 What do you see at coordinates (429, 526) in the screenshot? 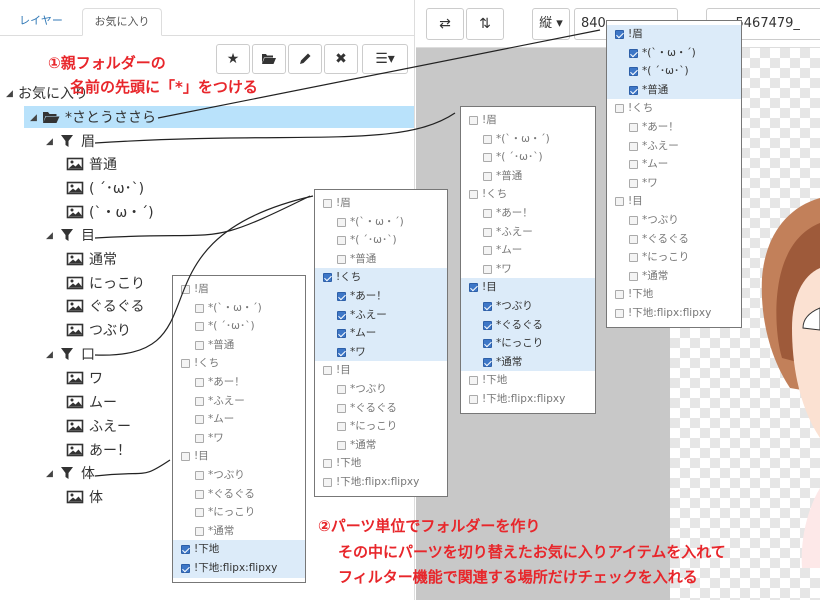
I see `annotation-2-line1: ②パーツ単位でフォルダーを作り` at bounding box center [429, 526].